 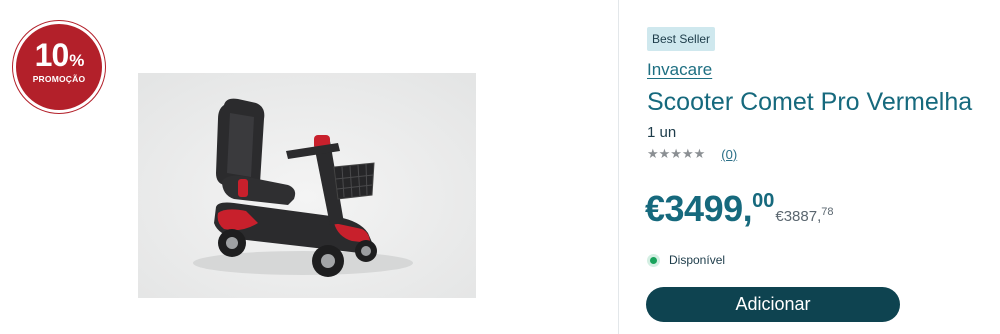 What do you see at coordinates (662, 132) in the screenshot?
I see `product-unit: 1 un` at bounding box center [662, 132].